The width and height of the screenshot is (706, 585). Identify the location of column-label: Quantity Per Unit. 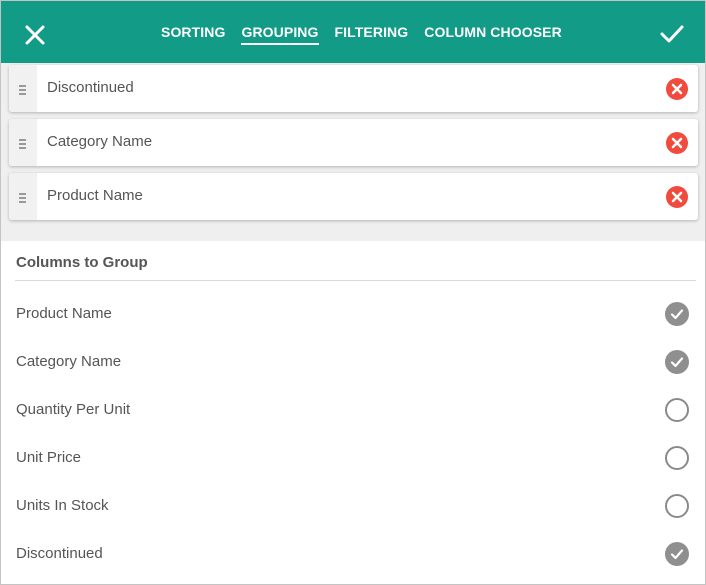
(73, 409).